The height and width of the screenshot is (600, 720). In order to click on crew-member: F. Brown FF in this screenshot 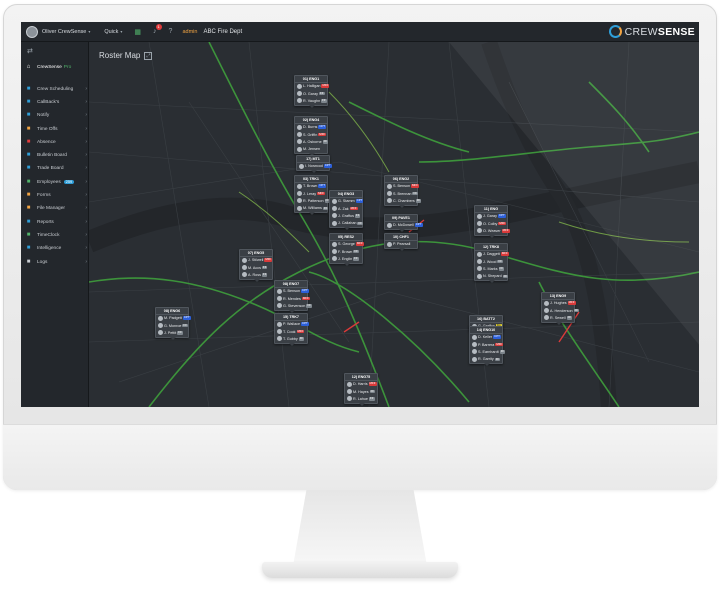, I will do `click(346, 251)`.